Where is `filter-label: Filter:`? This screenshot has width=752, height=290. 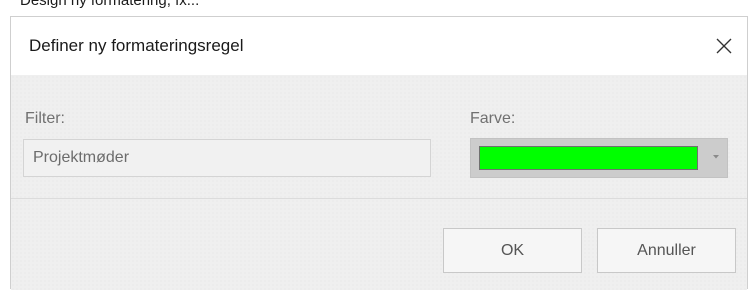 filter-label: Filter: is located at coordinates (45, 118).